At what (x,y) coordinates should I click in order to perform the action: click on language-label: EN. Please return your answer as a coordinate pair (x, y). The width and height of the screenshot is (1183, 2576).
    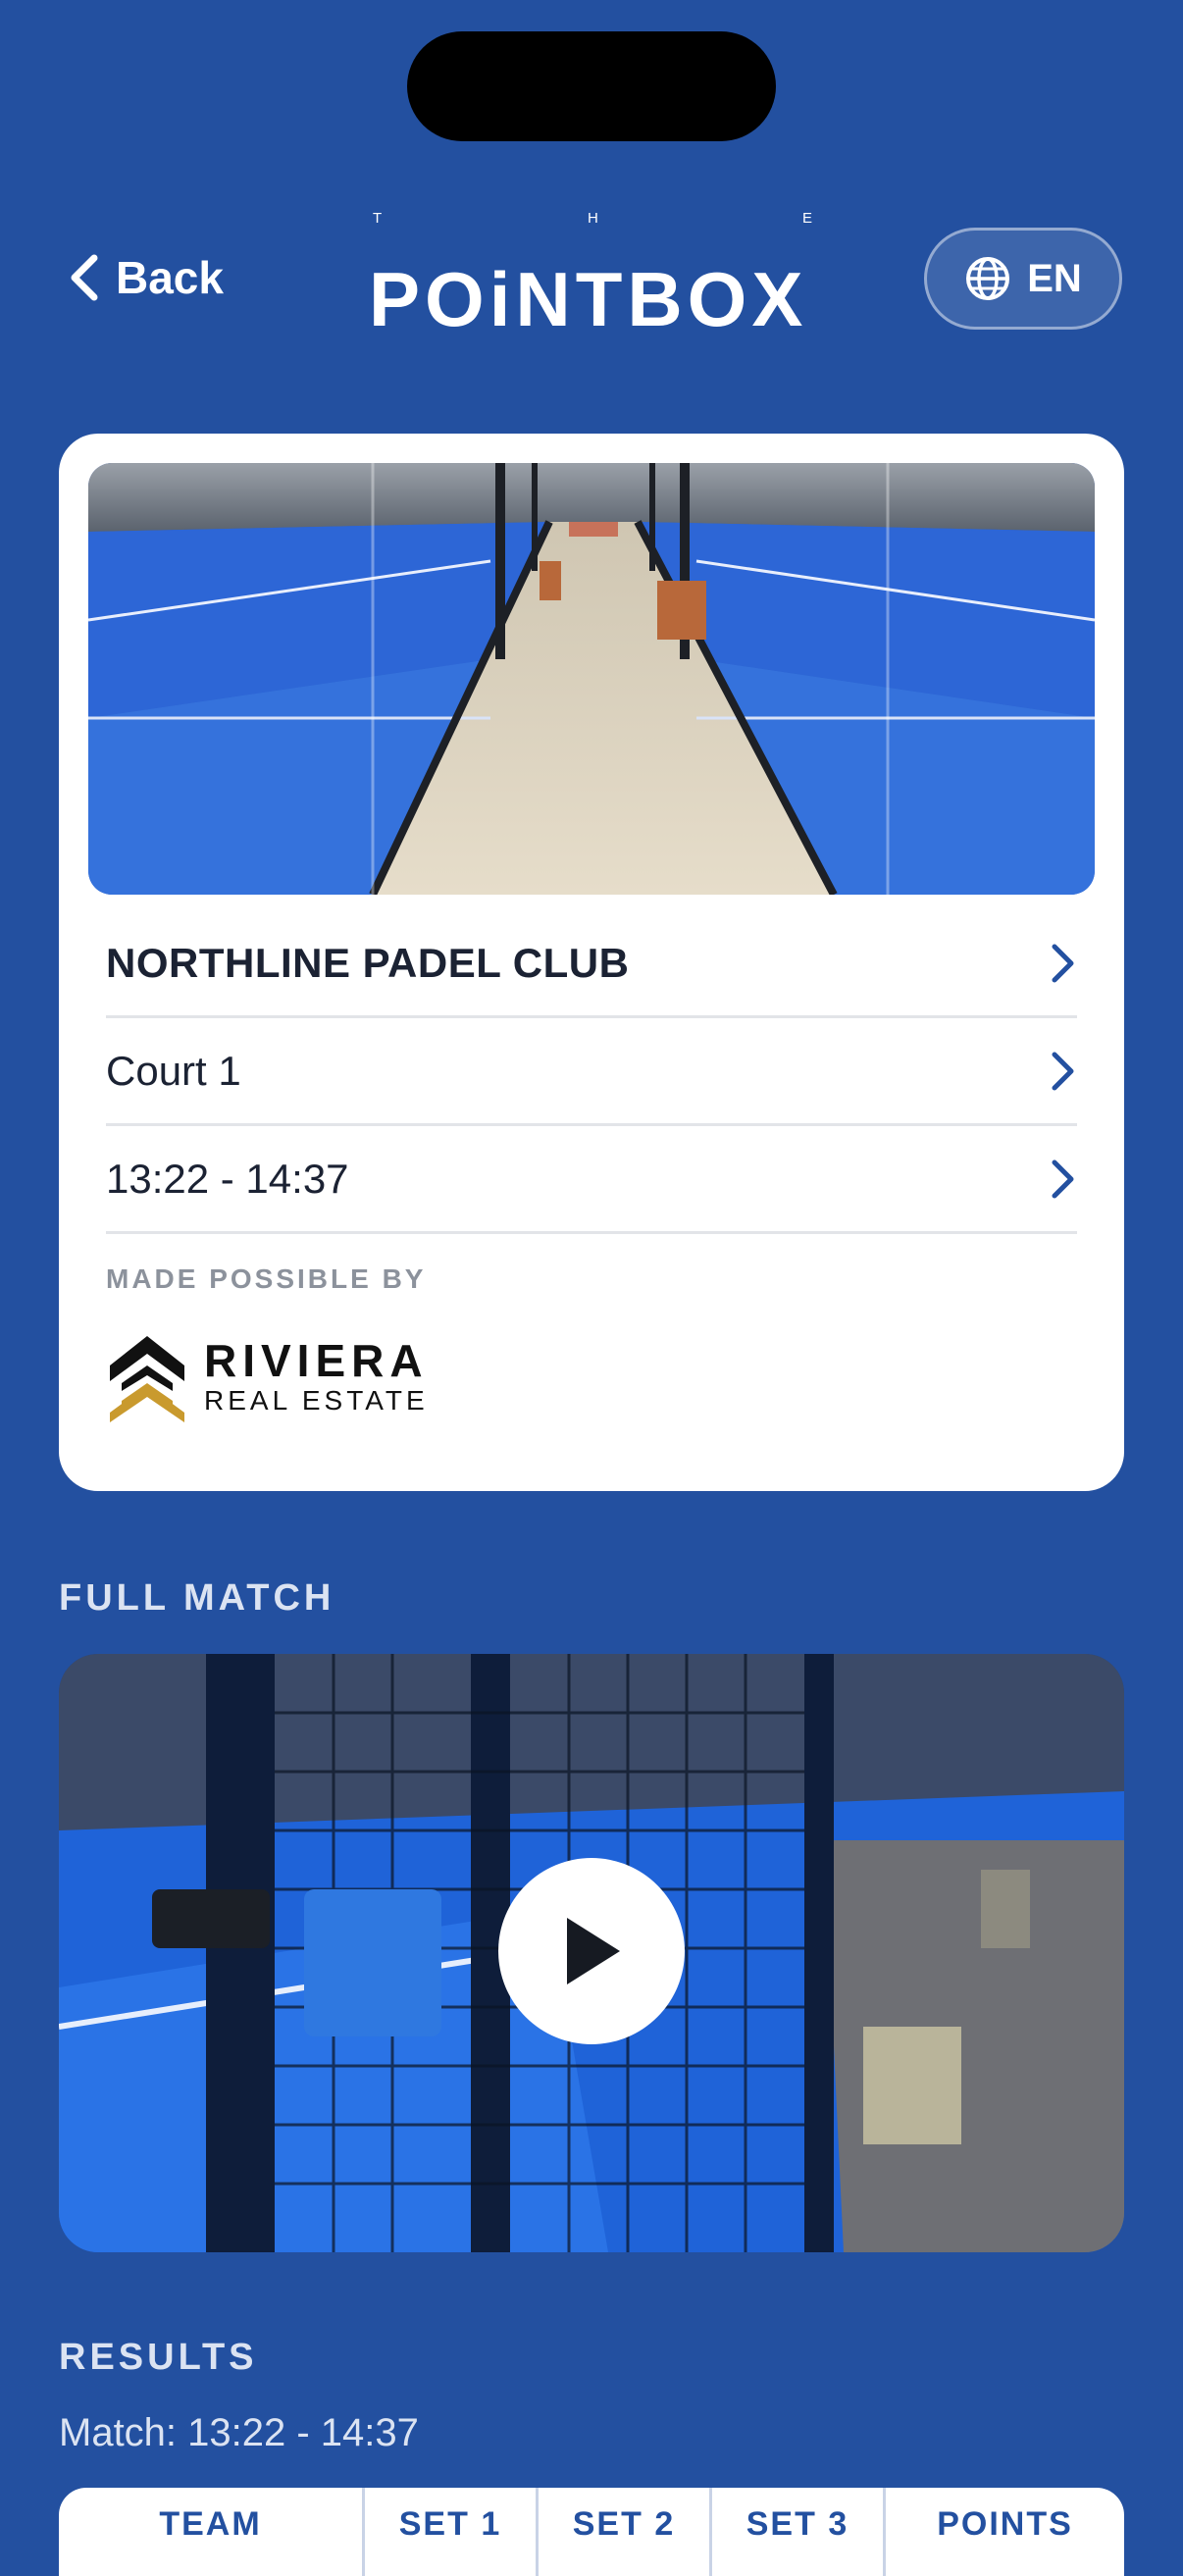
    Looking at the image, I should click on (1055, 278).